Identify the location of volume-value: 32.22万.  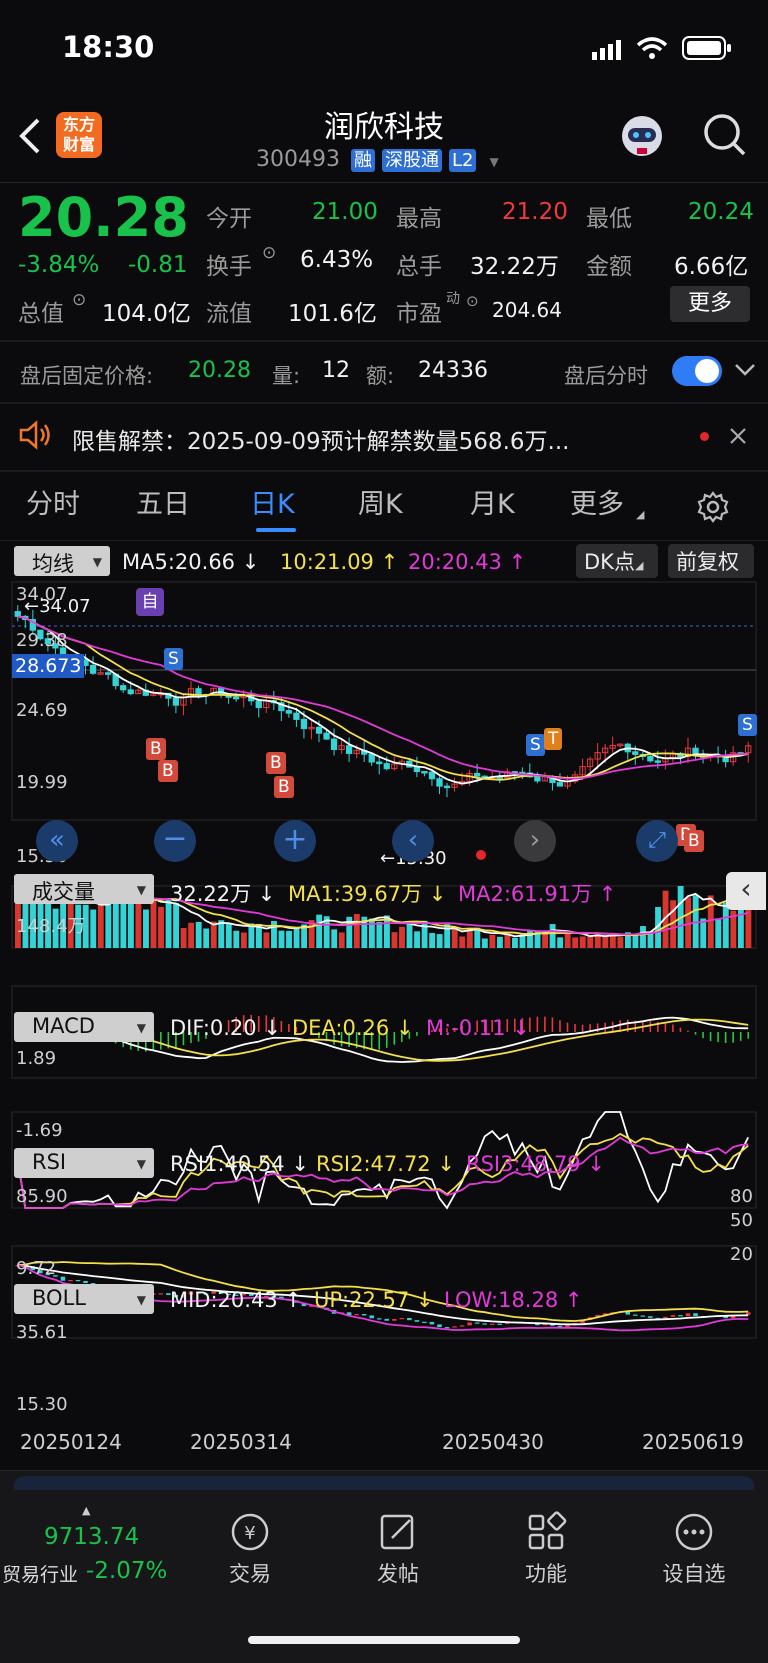
(514, 267).